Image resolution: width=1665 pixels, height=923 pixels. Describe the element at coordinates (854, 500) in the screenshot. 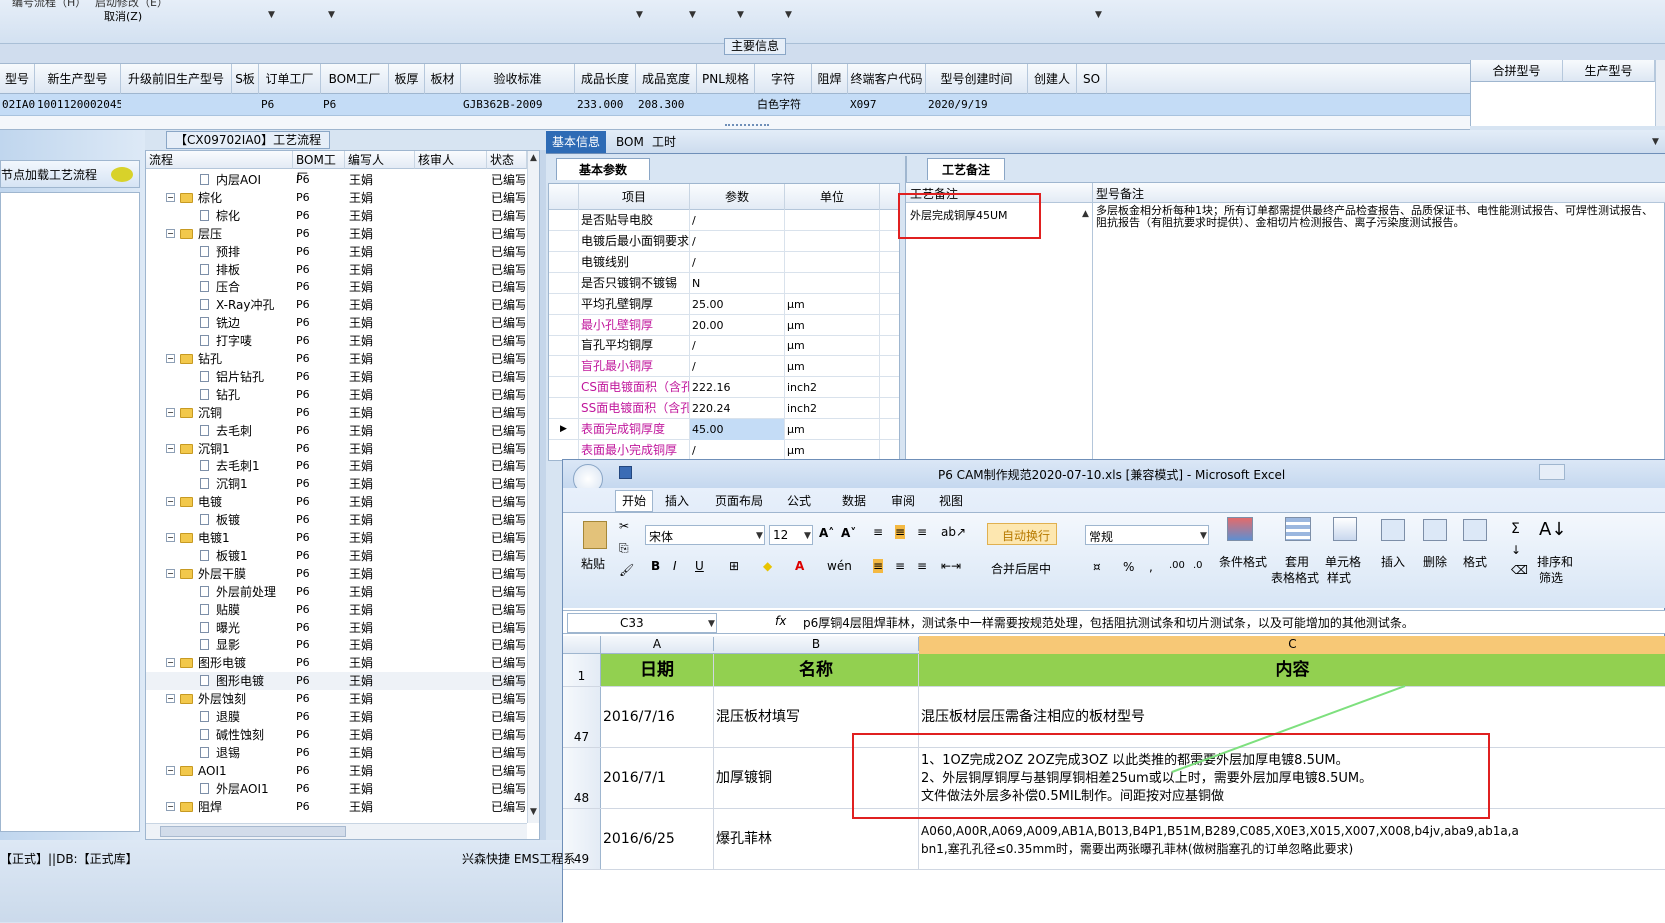

I see `ribbon-tab-4: 数据` at that location.